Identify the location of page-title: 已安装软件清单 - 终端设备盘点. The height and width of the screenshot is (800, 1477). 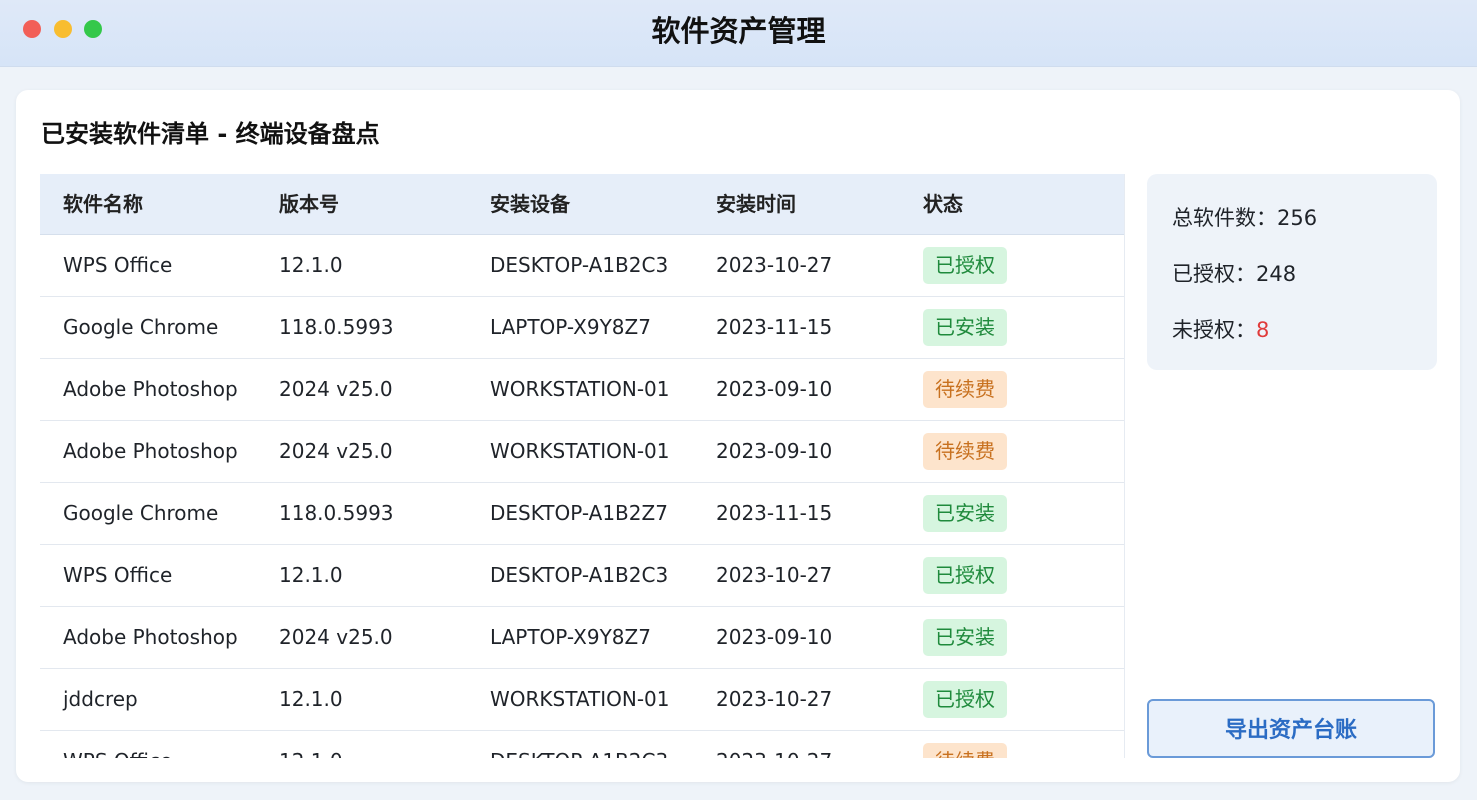
(210, 134).